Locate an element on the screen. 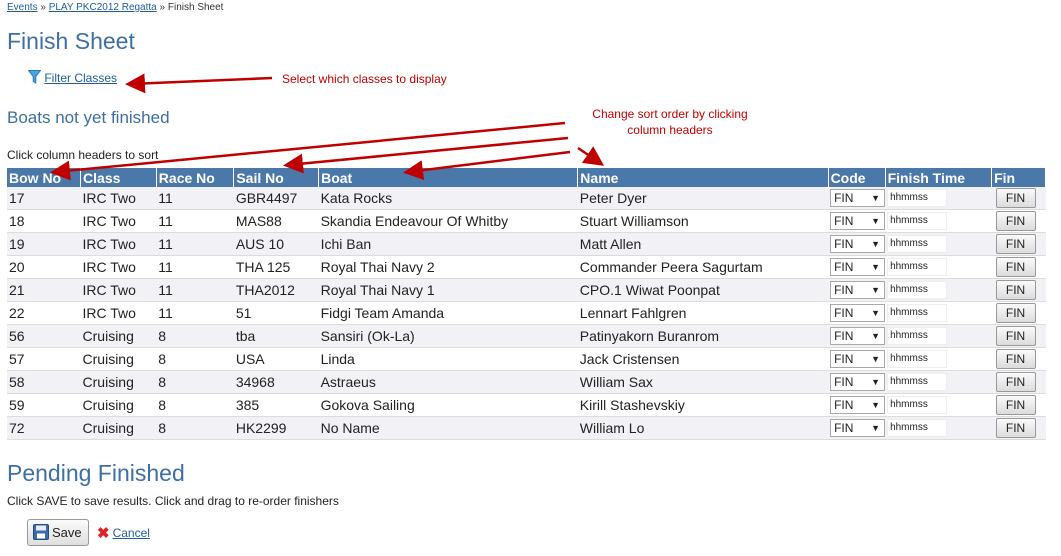 This screenshot has width=1061, height=556. name-cell: Matt Allen is located at coordinates (703, 244).